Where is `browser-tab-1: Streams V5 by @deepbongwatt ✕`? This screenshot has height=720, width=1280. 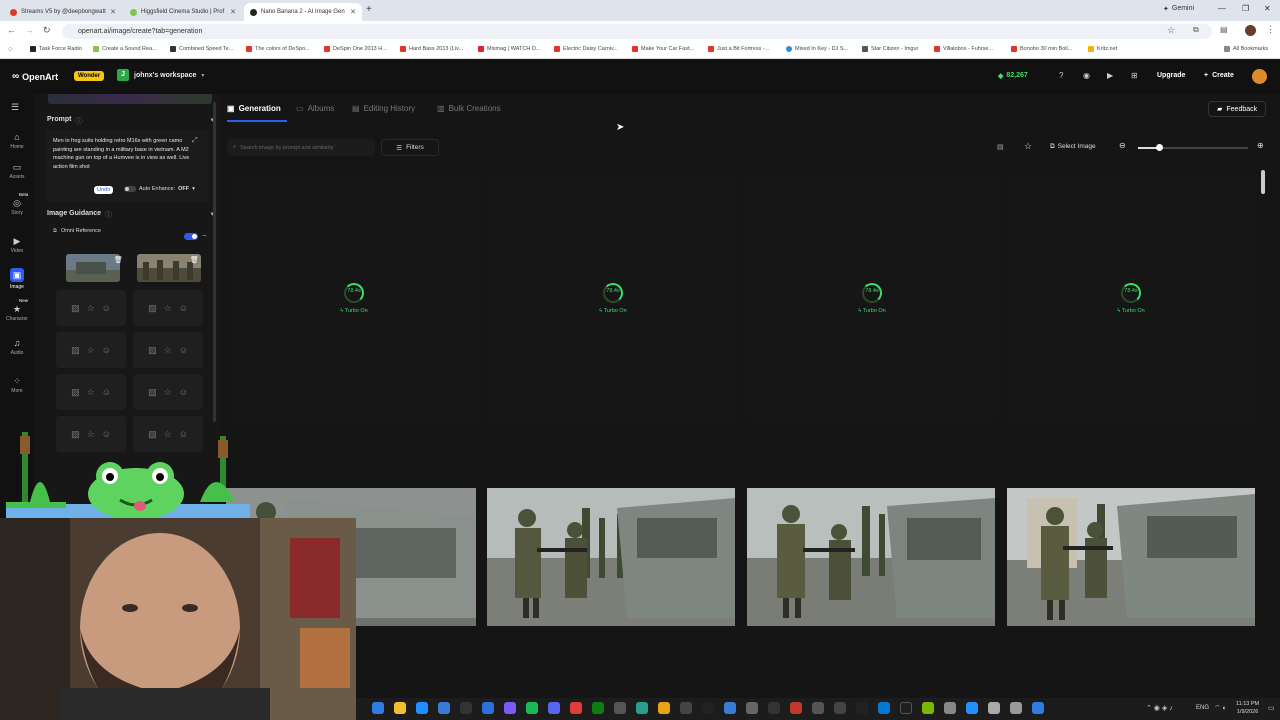
browser-tab-1: Streams V5 by @deepbongwatt ✕ is located at coordinates (63, 12).